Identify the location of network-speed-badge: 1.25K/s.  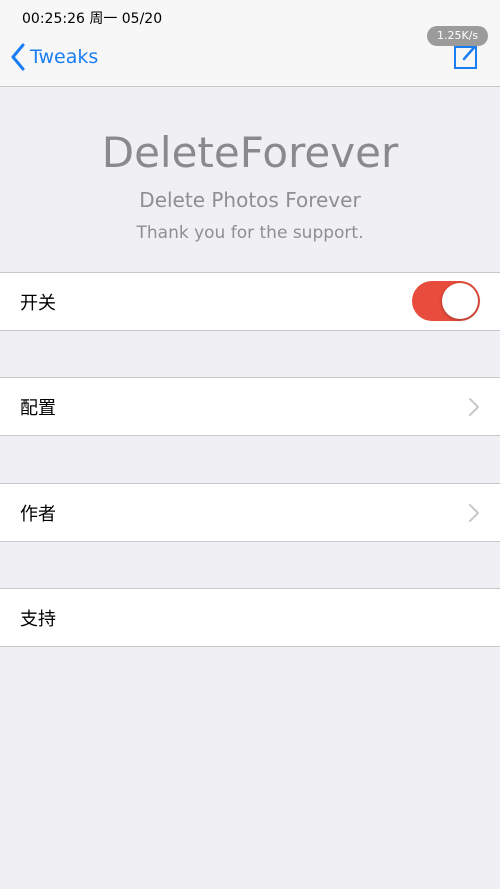
(458, 36).